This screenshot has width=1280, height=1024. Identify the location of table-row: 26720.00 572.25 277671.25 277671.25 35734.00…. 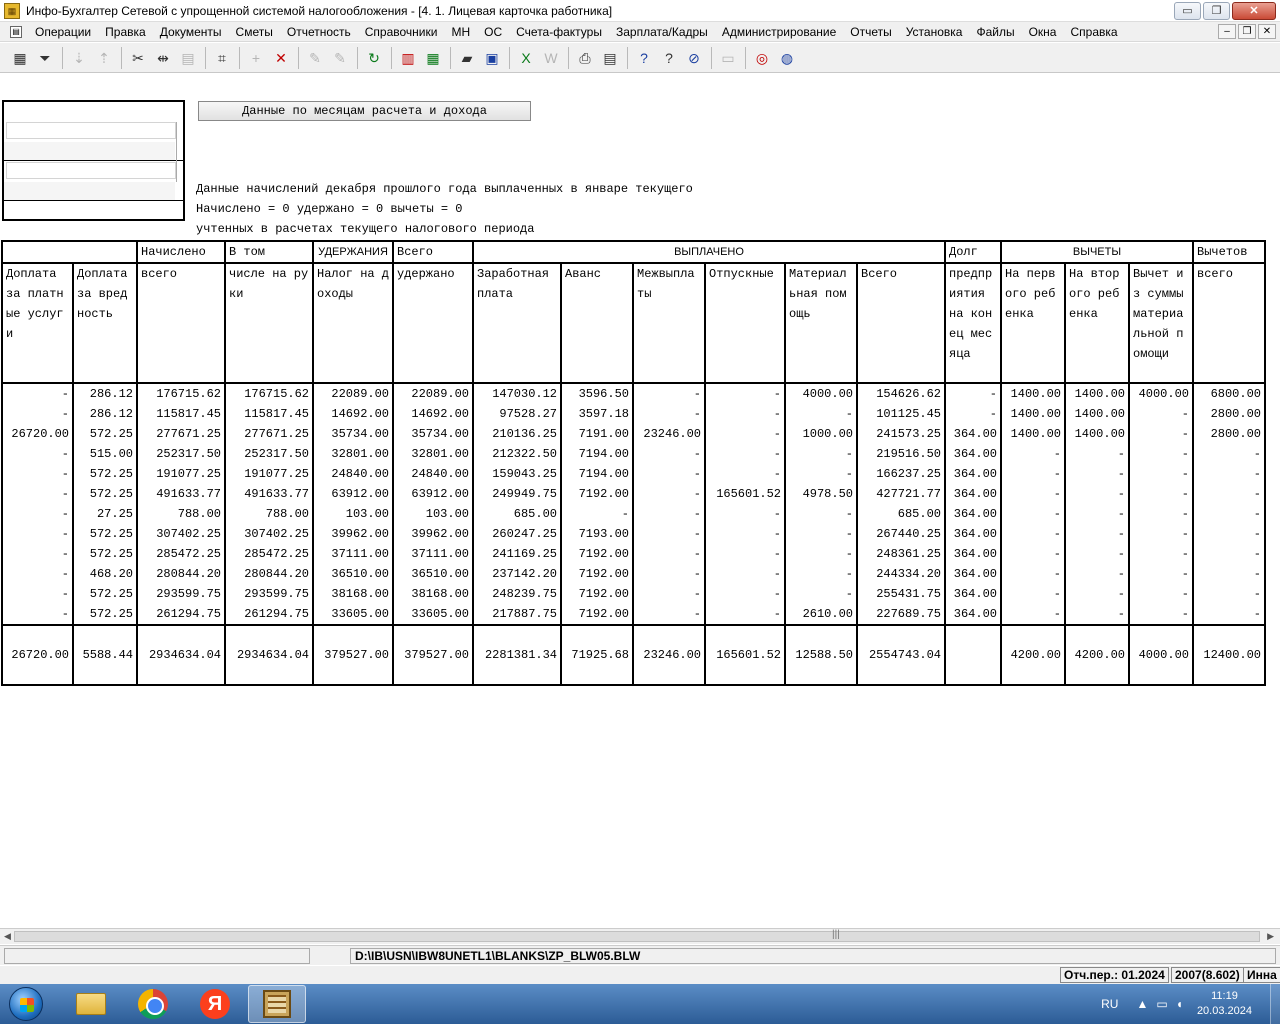
(633, 434).